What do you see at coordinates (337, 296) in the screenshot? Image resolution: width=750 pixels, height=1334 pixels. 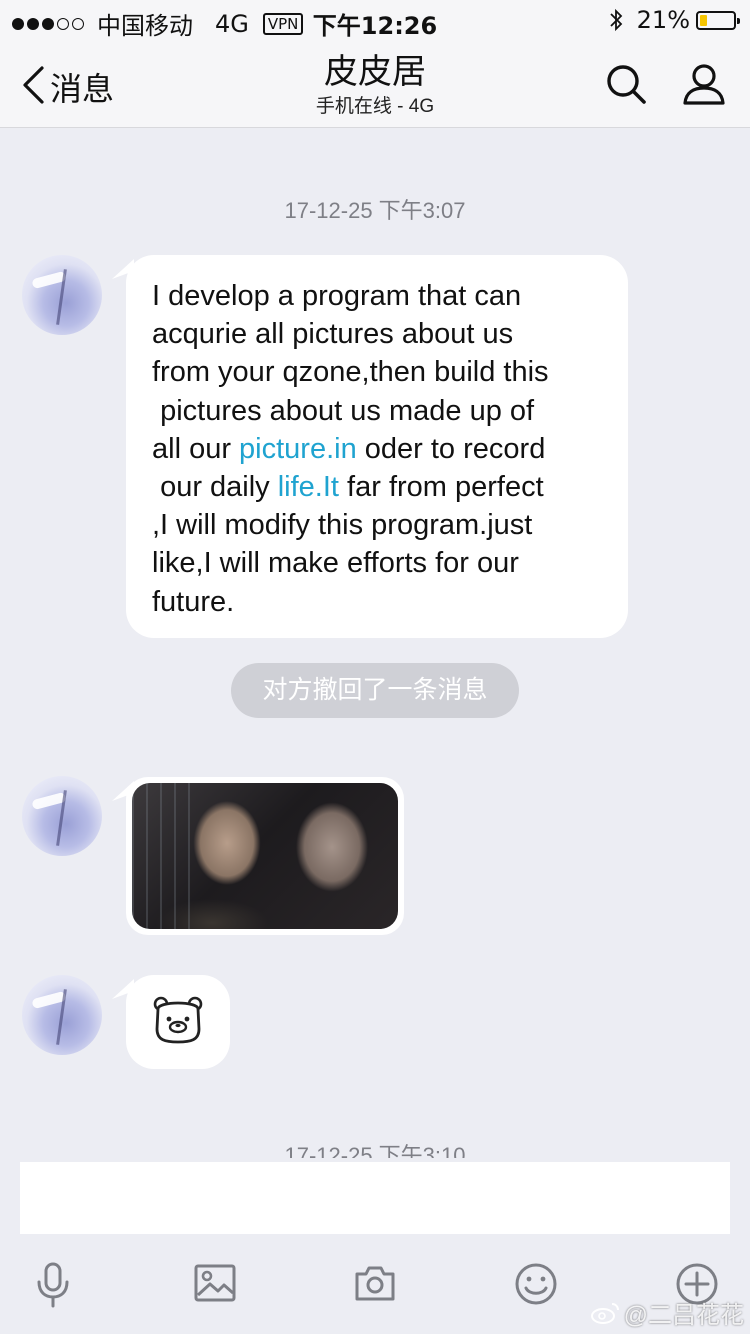 I see `message-line: I develop a program that can` at bounding box center [337, 296].